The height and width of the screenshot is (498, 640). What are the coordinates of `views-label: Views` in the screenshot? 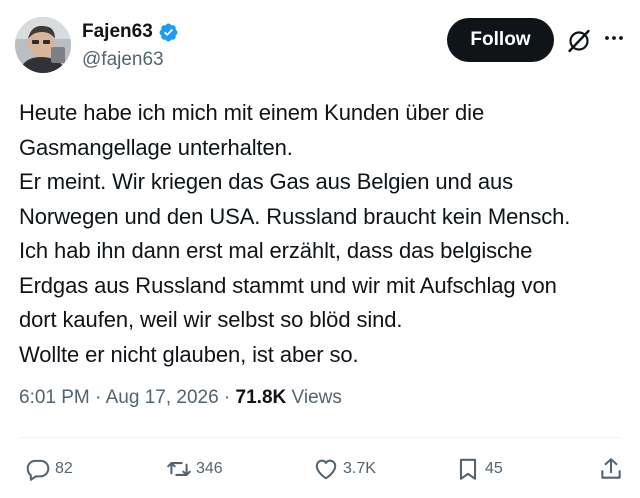 It's located at (314, 397).